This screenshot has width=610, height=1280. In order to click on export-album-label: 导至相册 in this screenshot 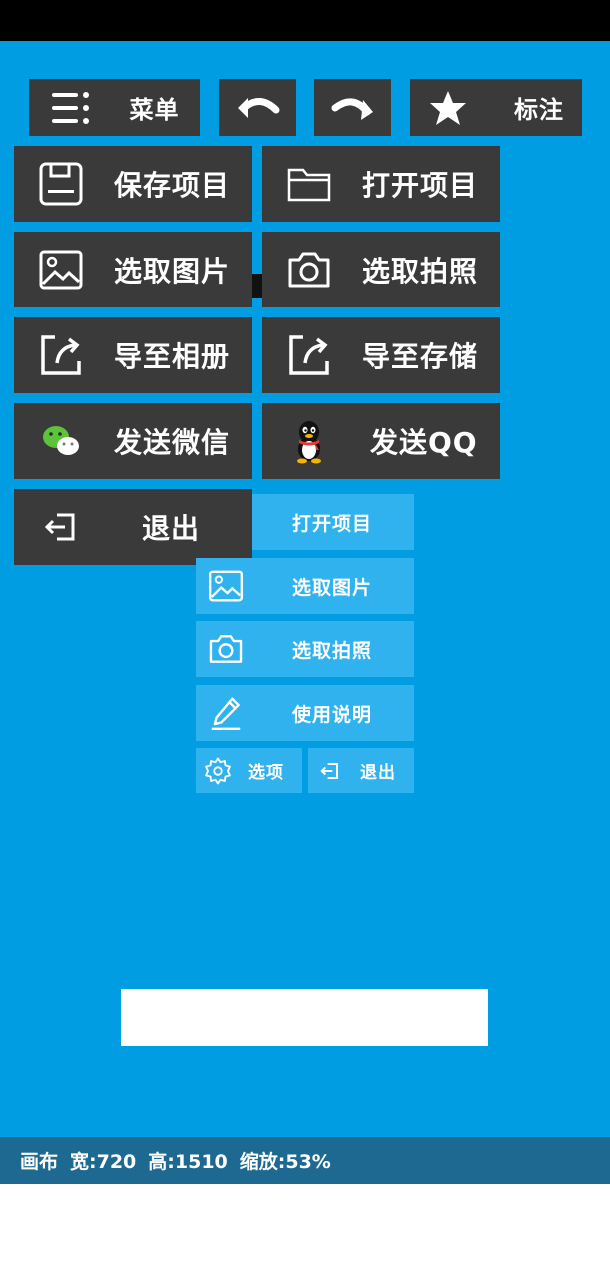, I will do `click(172, 356)`.